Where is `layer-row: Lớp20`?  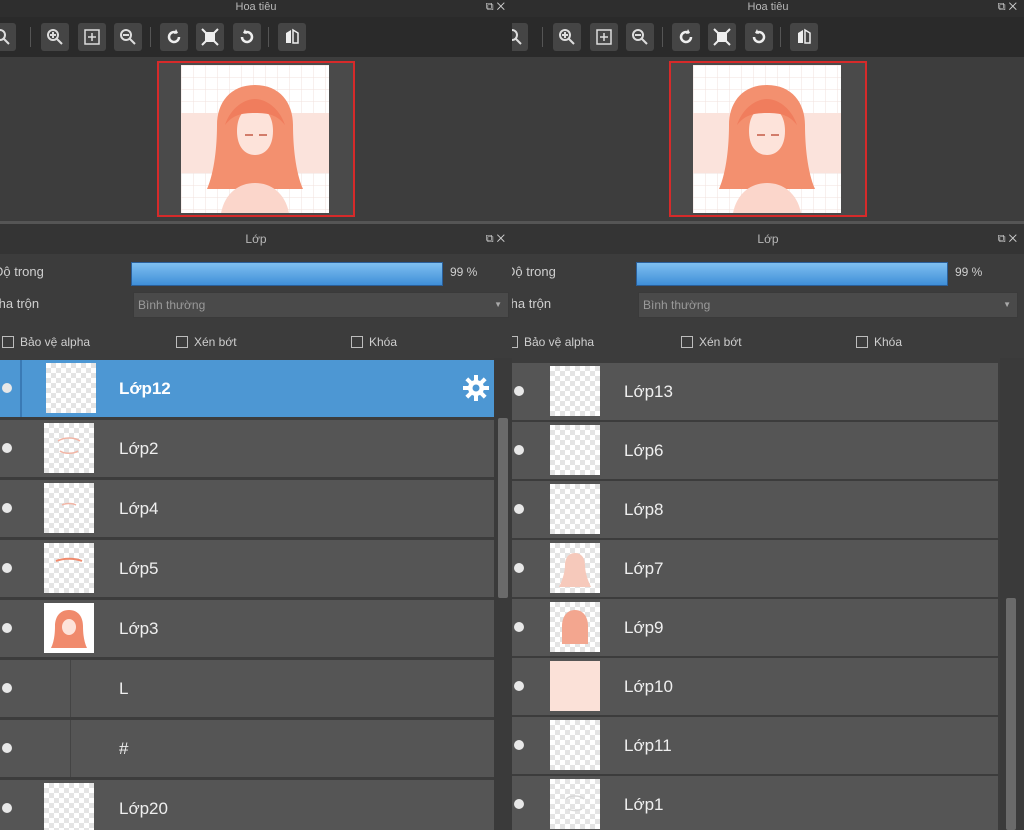 layer-row: Lớp20 is located at coordinates (247, 805).